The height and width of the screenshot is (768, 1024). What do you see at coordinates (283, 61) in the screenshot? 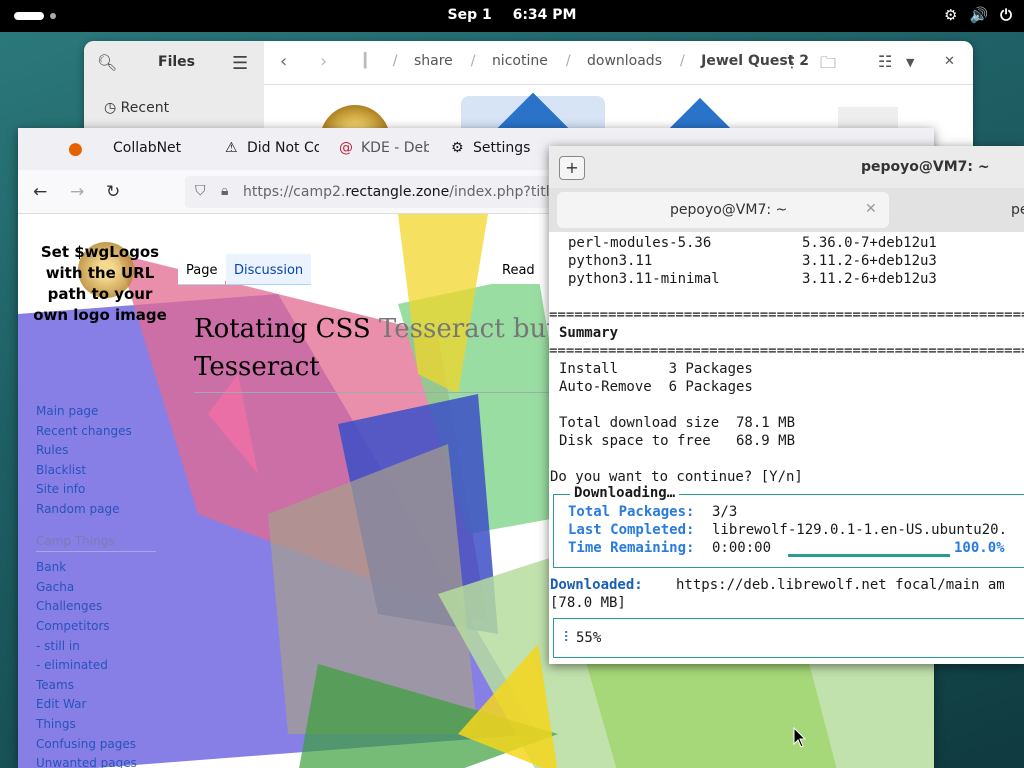
I see `back-arrow-icon: ‹` at bounding box center [283, 61].